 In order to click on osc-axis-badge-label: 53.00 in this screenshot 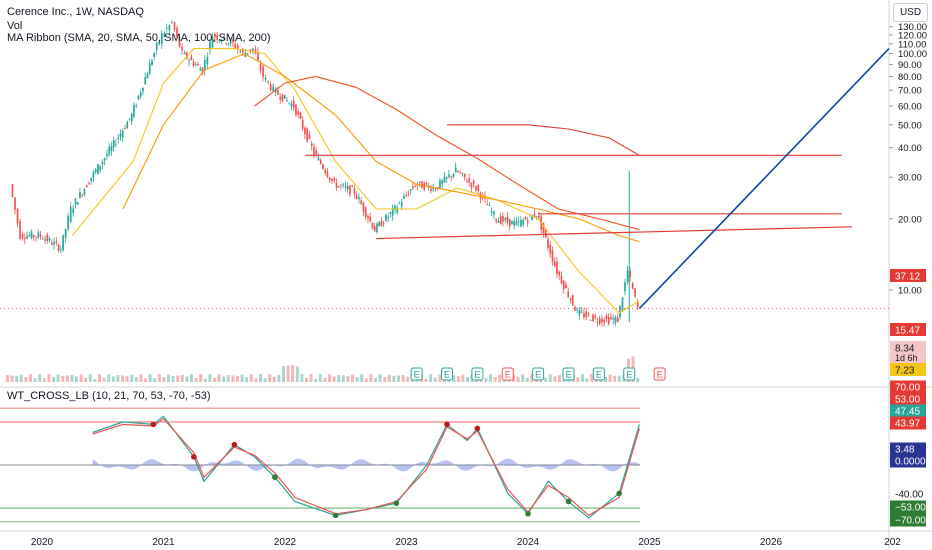, I will do `click(907, 400)`.